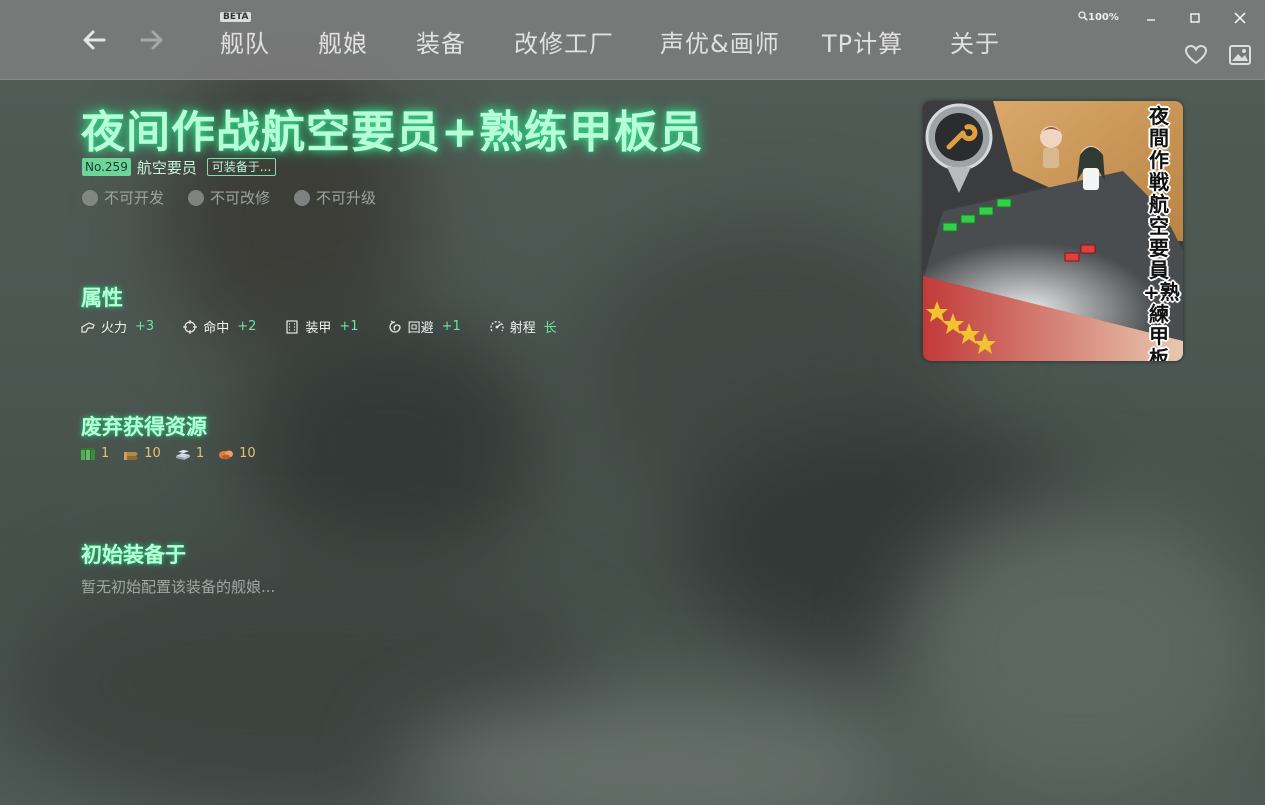  What do you see at coordinates (1151, 18) in the screenshot?
I see `minimize-icon` at bounding box center [1151, 18].